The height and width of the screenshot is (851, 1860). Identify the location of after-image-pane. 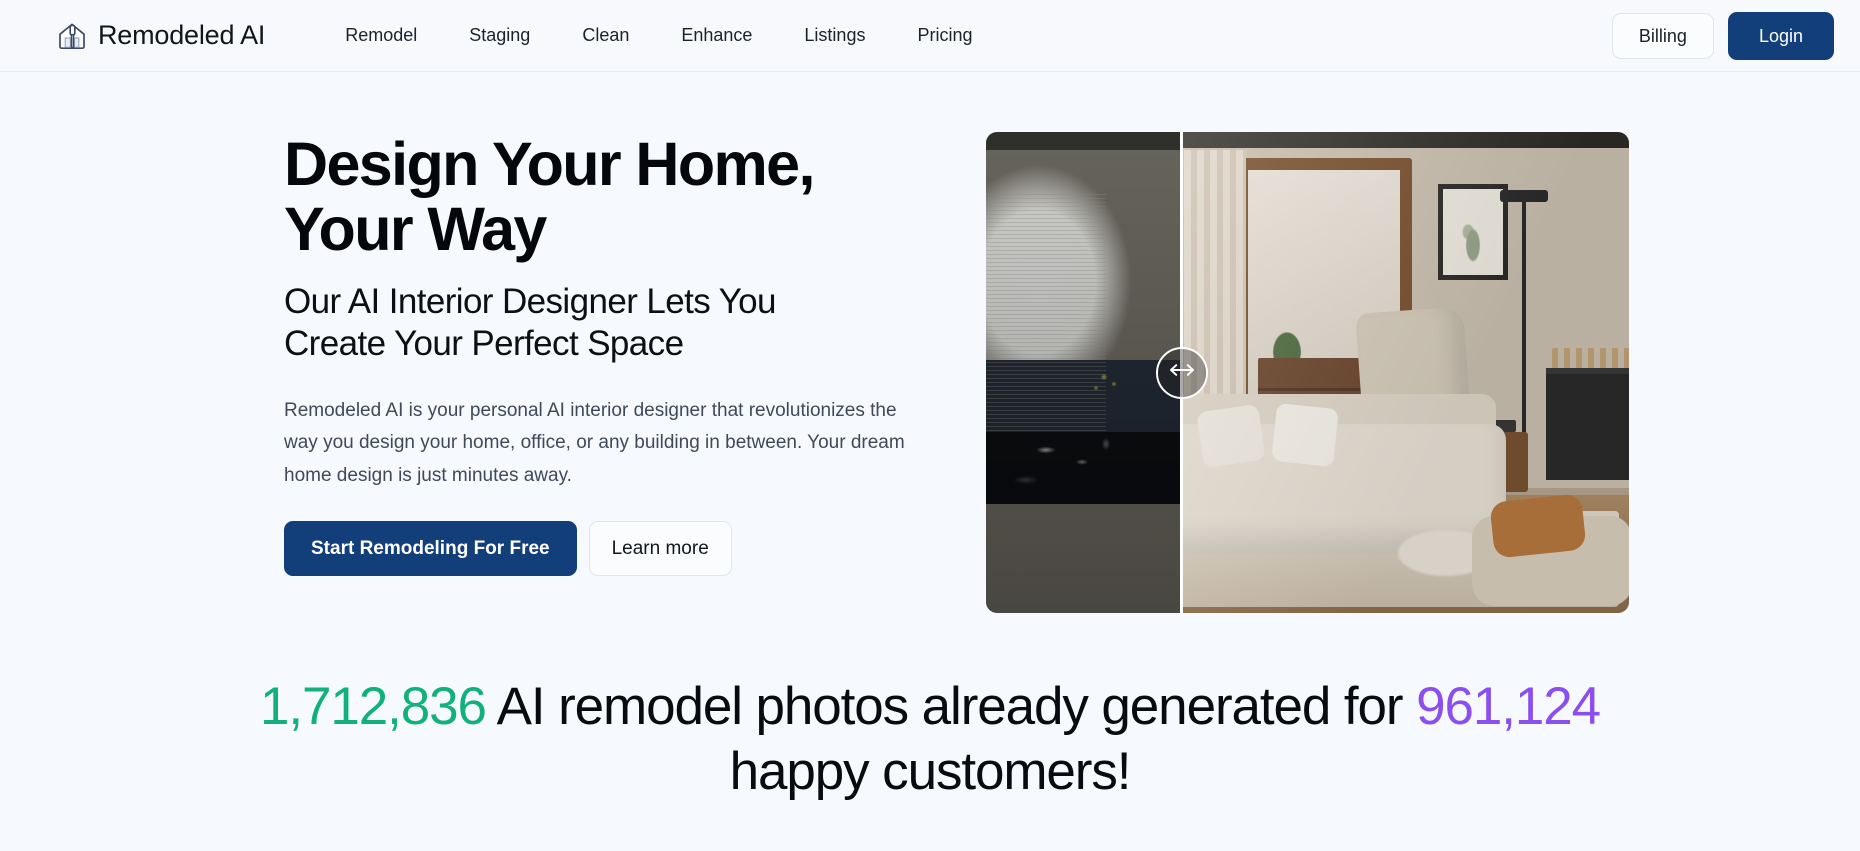
(1404, 372).